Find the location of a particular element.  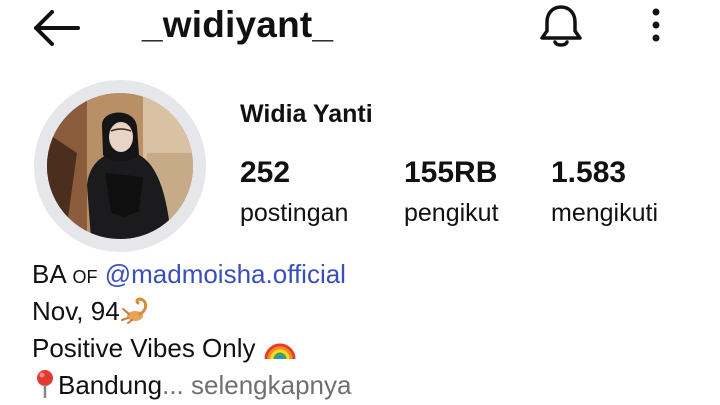

more-options-button is located at coordinates (656, 25).